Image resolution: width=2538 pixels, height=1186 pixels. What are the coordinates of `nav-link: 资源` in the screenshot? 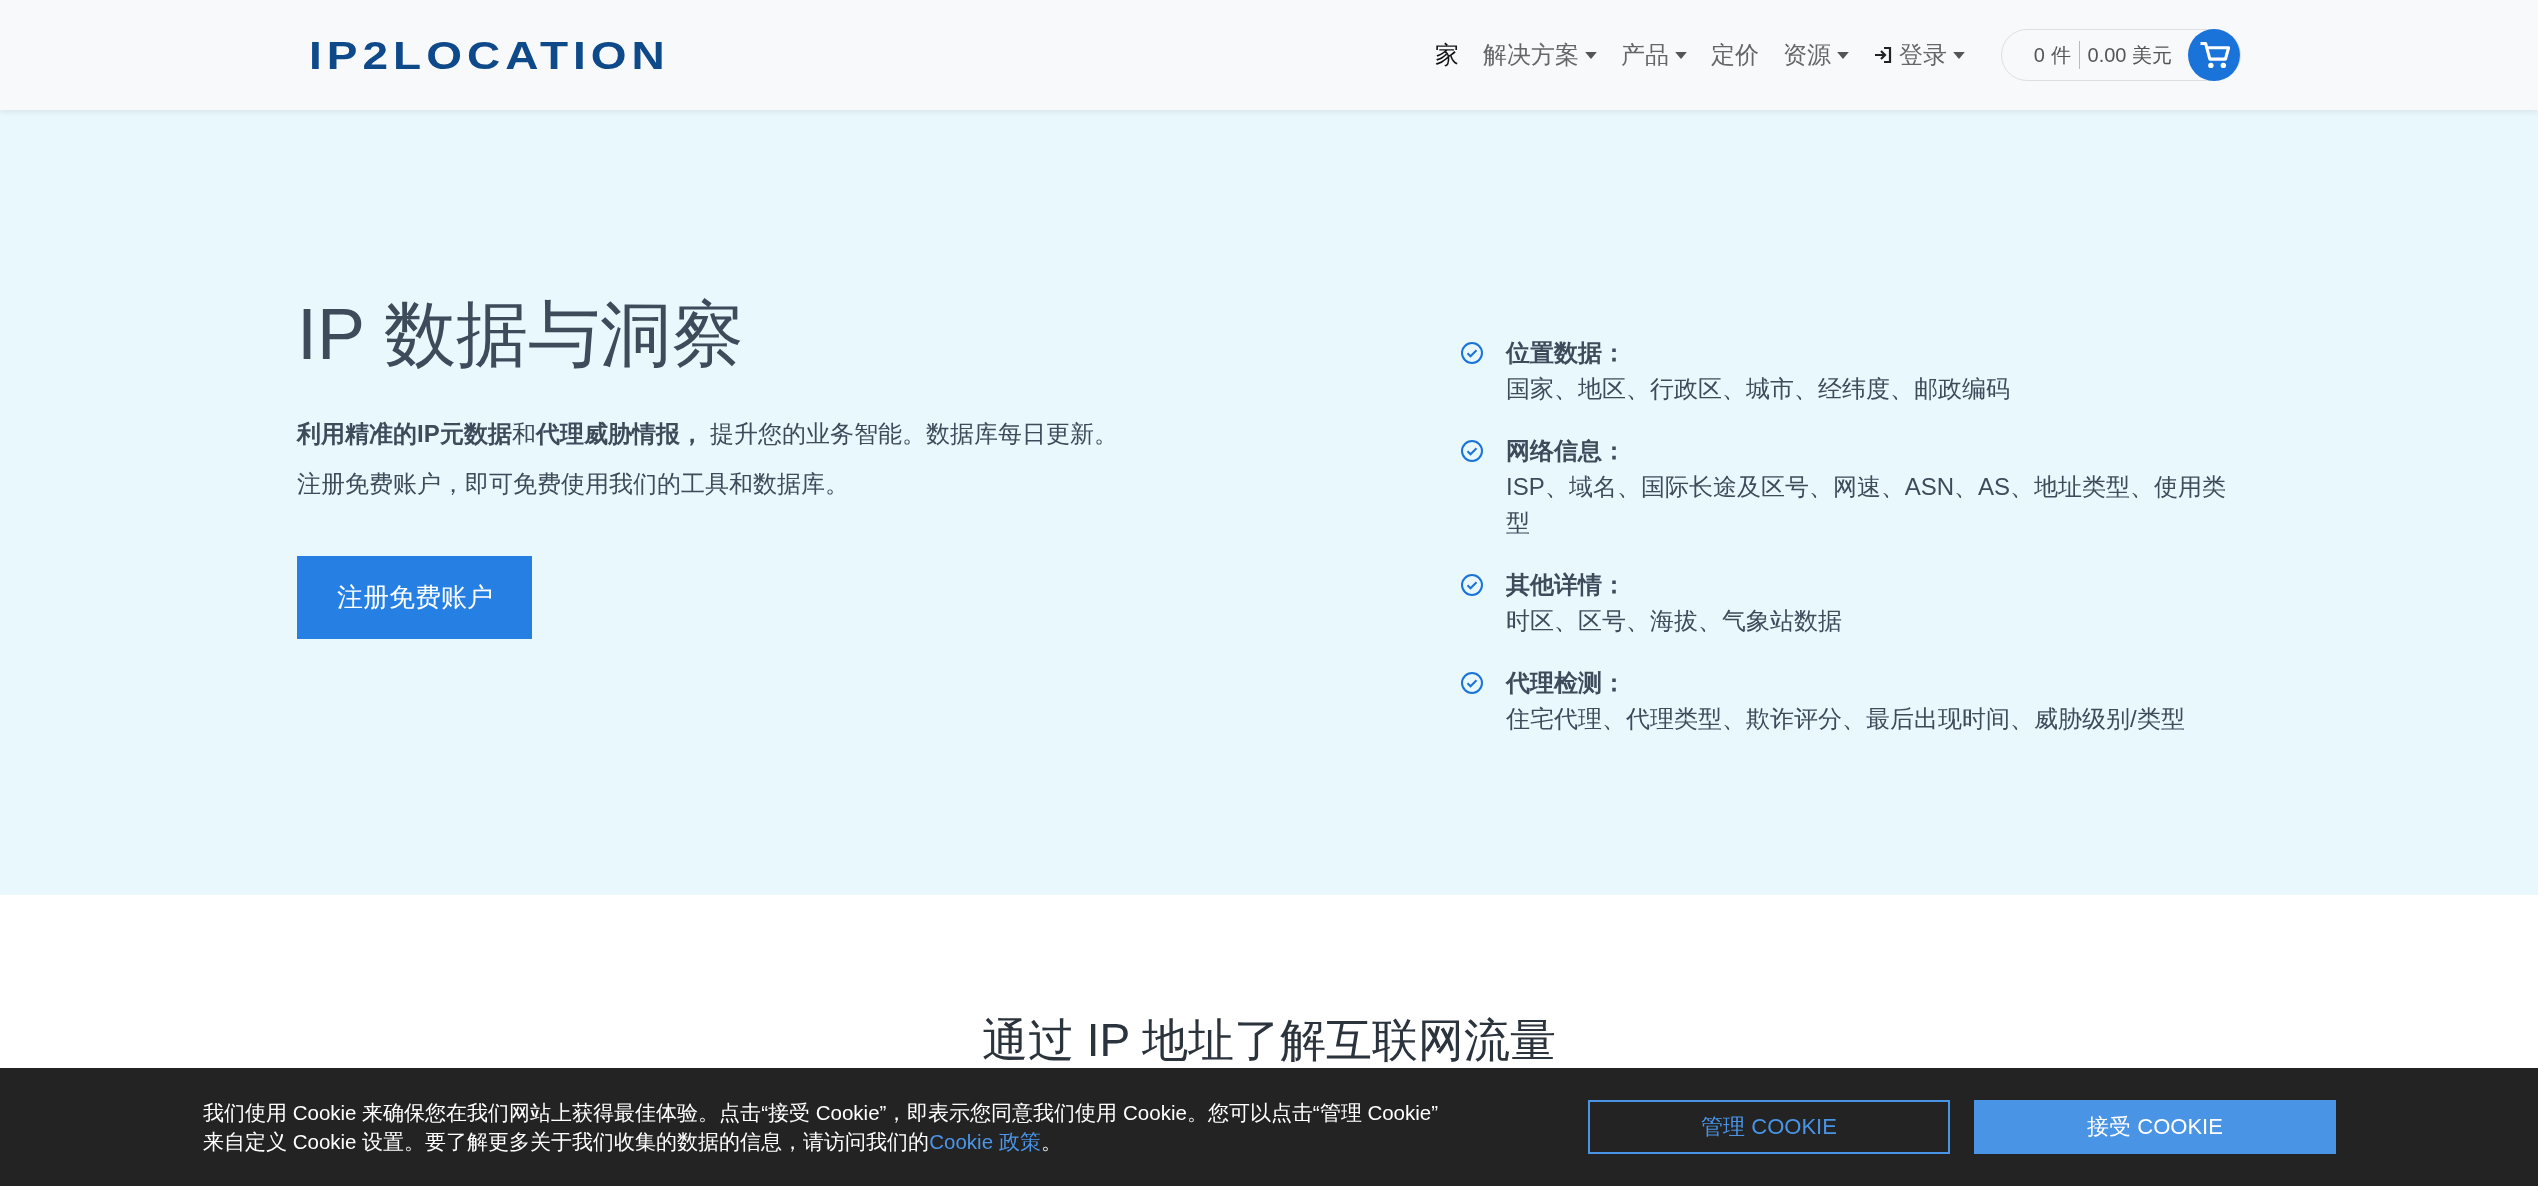 It's located at (1815, 55).